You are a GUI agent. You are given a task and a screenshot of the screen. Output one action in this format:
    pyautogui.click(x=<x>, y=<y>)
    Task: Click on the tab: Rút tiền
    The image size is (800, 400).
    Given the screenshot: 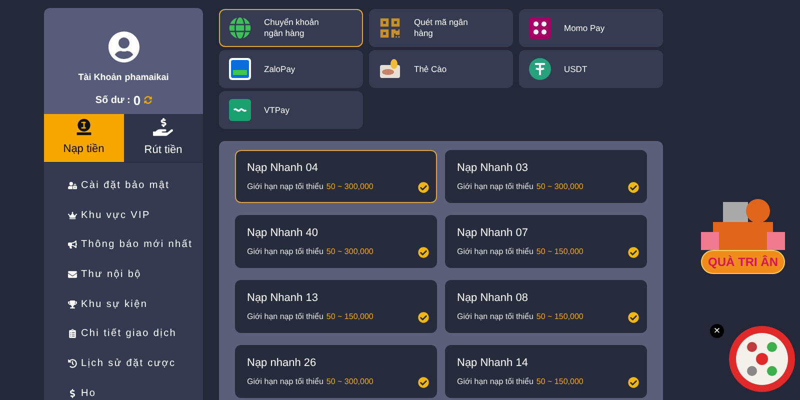 What is the action you would take?
    pyautogui.click(x=163, y=138)
    